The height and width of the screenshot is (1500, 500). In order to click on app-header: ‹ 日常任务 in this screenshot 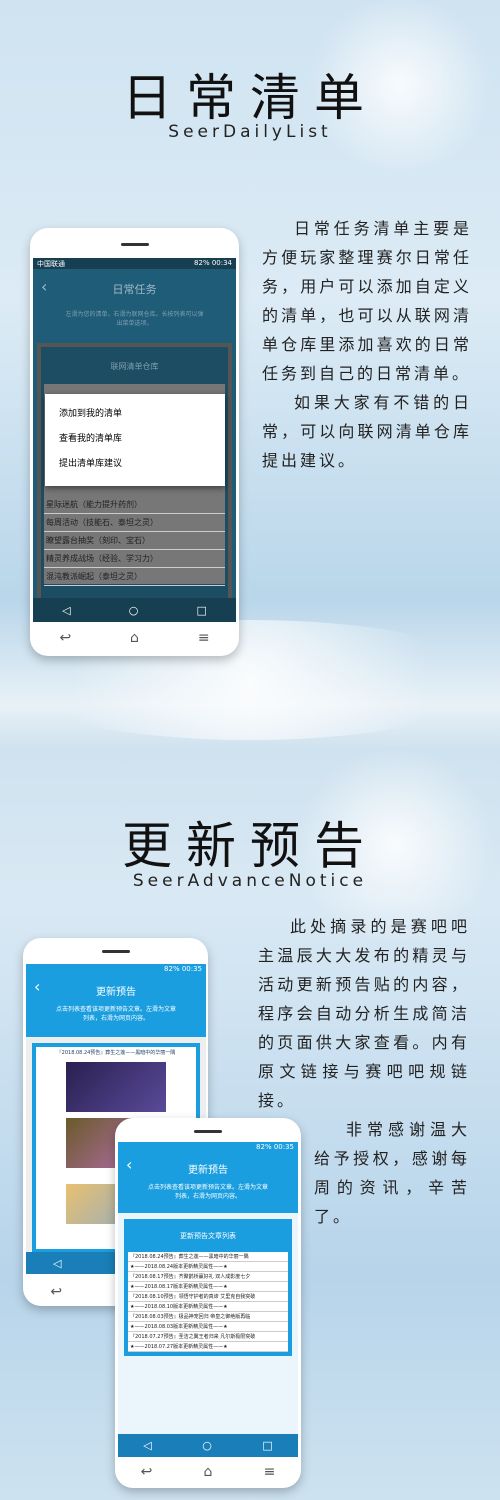, I will do `click(134, 289)`.